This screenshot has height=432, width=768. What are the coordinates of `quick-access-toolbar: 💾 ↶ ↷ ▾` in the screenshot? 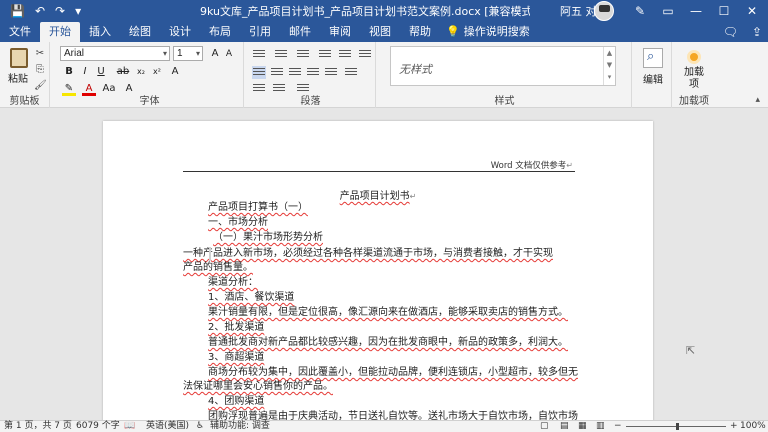 It's located at (60, 11).